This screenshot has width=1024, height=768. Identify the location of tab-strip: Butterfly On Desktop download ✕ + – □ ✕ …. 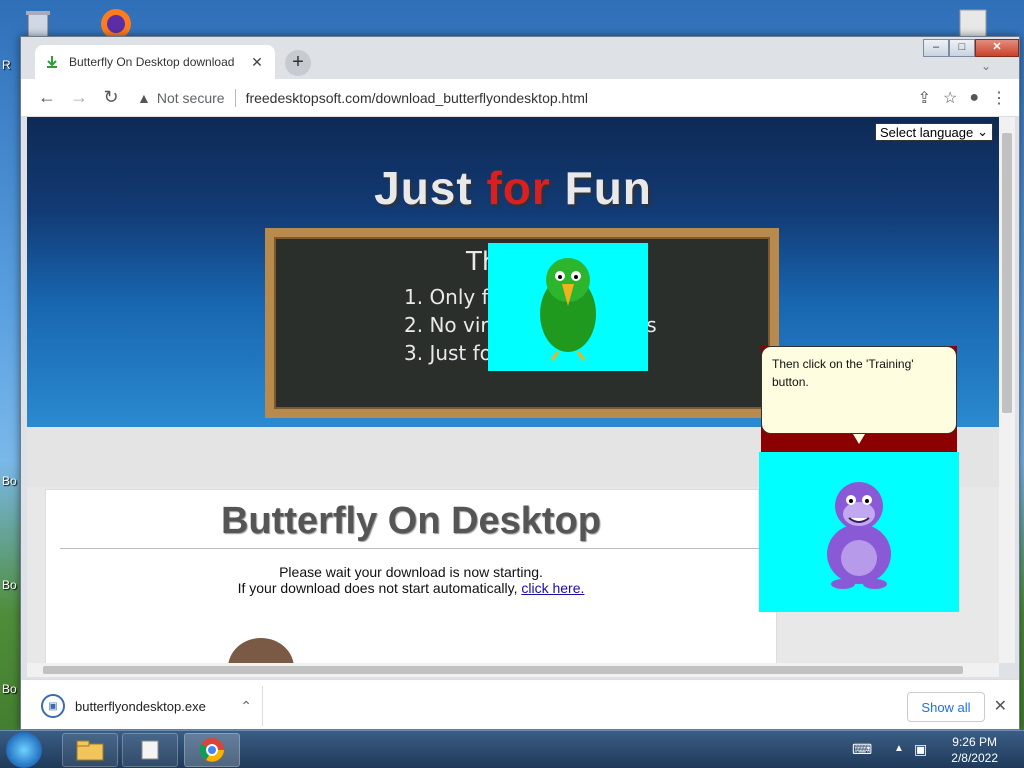
(520, 58).